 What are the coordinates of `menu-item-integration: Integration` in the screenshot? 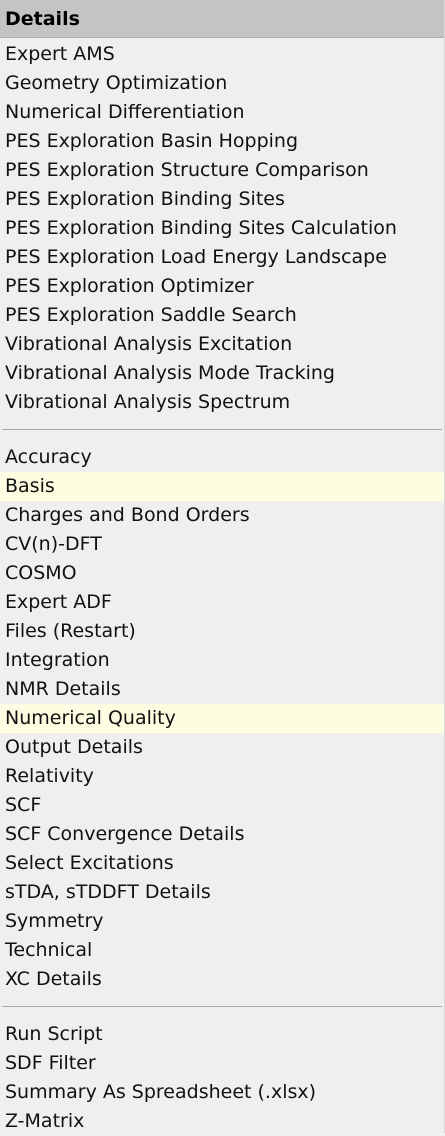 It's located at (222, 660).